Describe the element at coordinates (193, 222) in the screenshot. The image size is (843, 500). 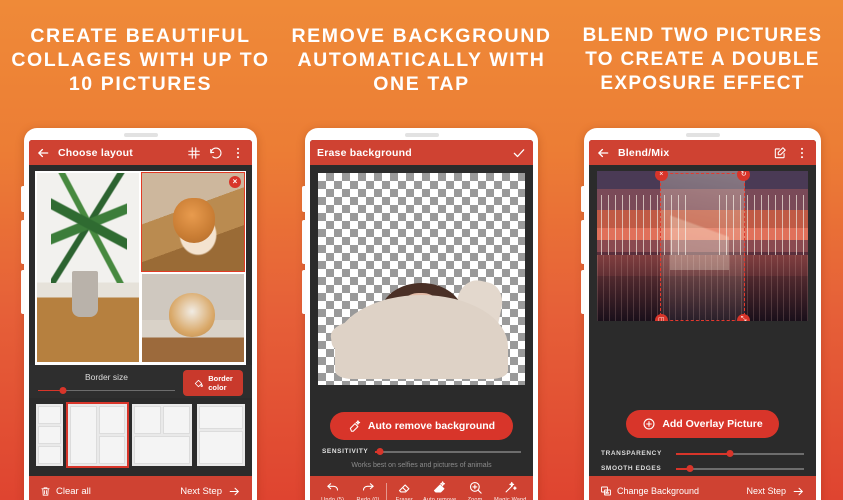
I see `collage-cell-orange-cat: ×` at that location.